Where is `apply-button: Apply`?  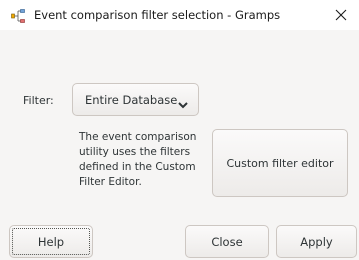
apply-button: Apply is located at coordinates (316, 241).